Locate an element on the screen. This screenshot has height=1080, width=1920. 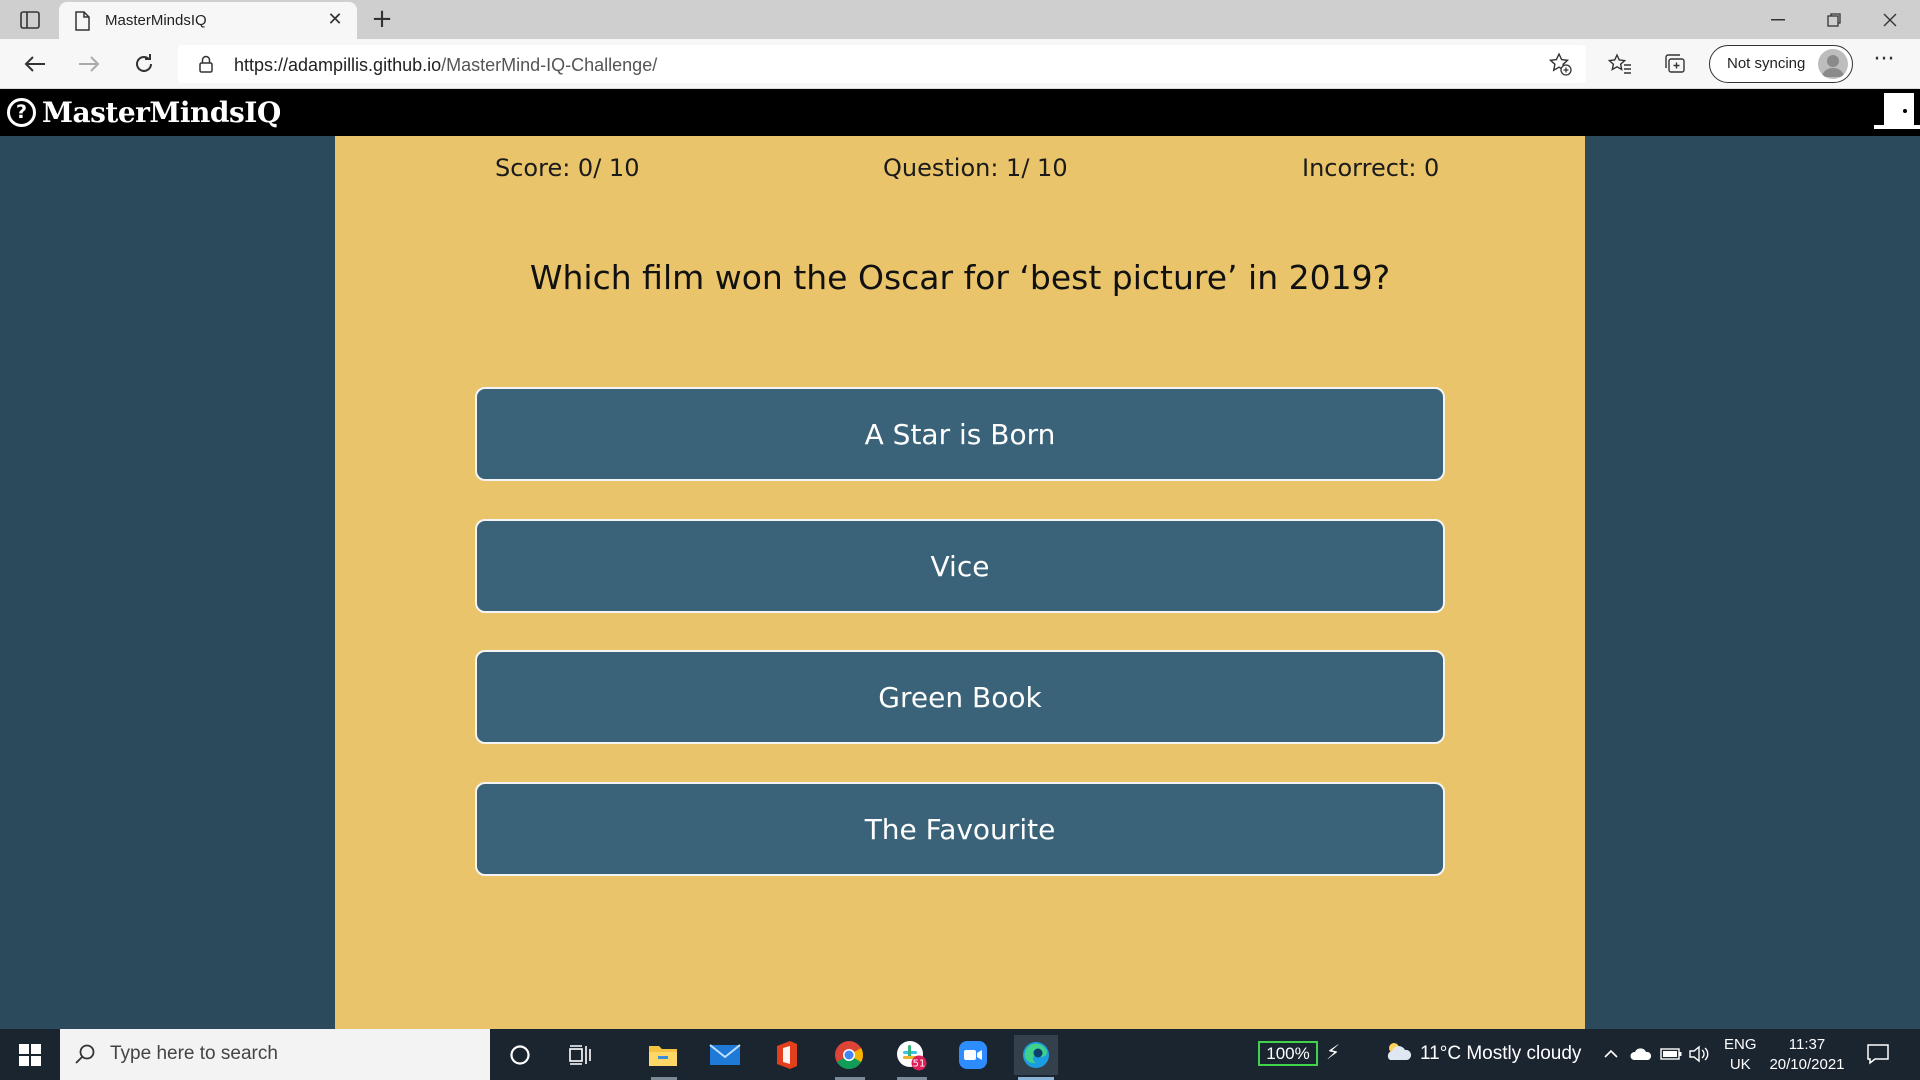
question-circle-icon: ? is located at coordinates (21, 112).